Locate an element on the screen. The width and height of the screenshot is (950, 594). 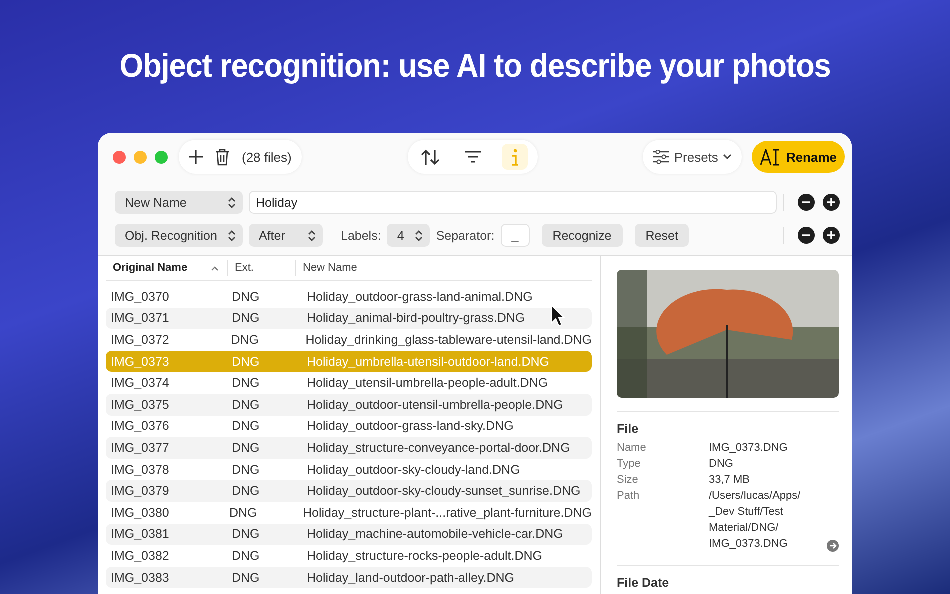
original-name-cell-text: IMG_0377 is located at coordinates (140, 447).